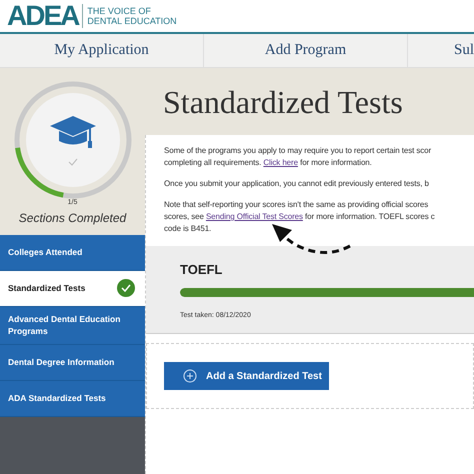 The image size is (474, 474). I want to click on info-paragraph: Some of the programs you apply to may require you to report certain test scor completing all requirements. Click here for more information., so click(298, 157).